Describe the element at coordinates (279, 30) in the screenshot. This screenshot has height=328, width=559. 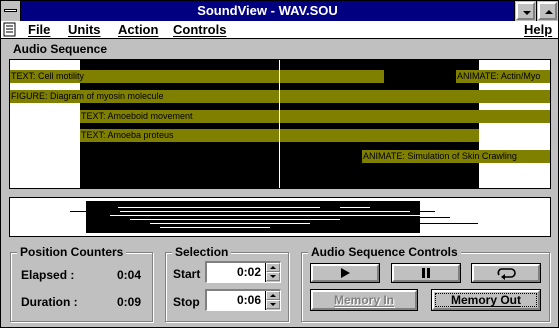
I see `menu-bar: File Units Action Controls Help` at that location.